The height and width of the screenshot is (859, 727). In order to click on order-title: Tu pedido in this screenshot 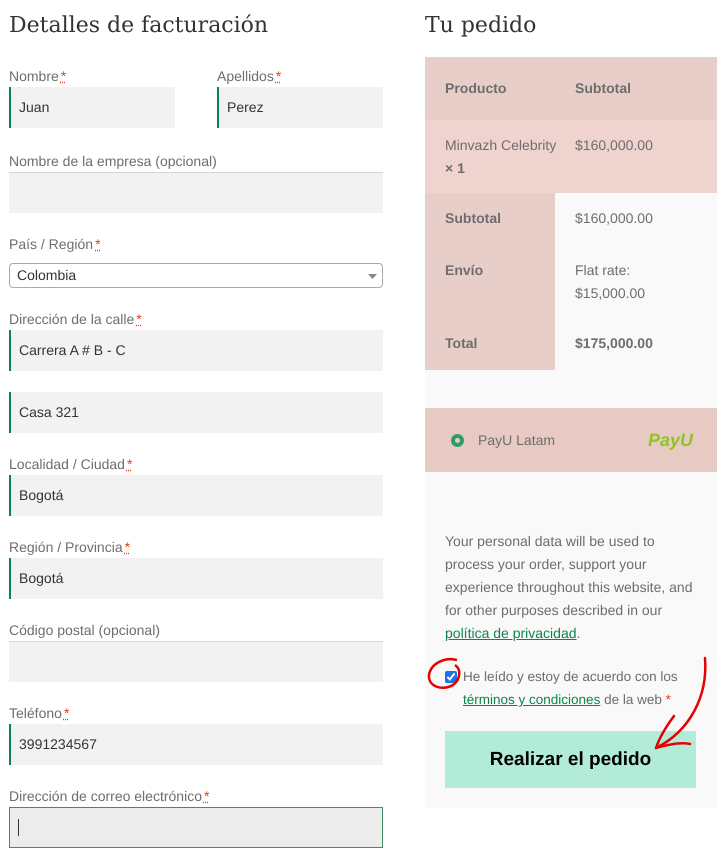, I will do `click(481, 26)`.